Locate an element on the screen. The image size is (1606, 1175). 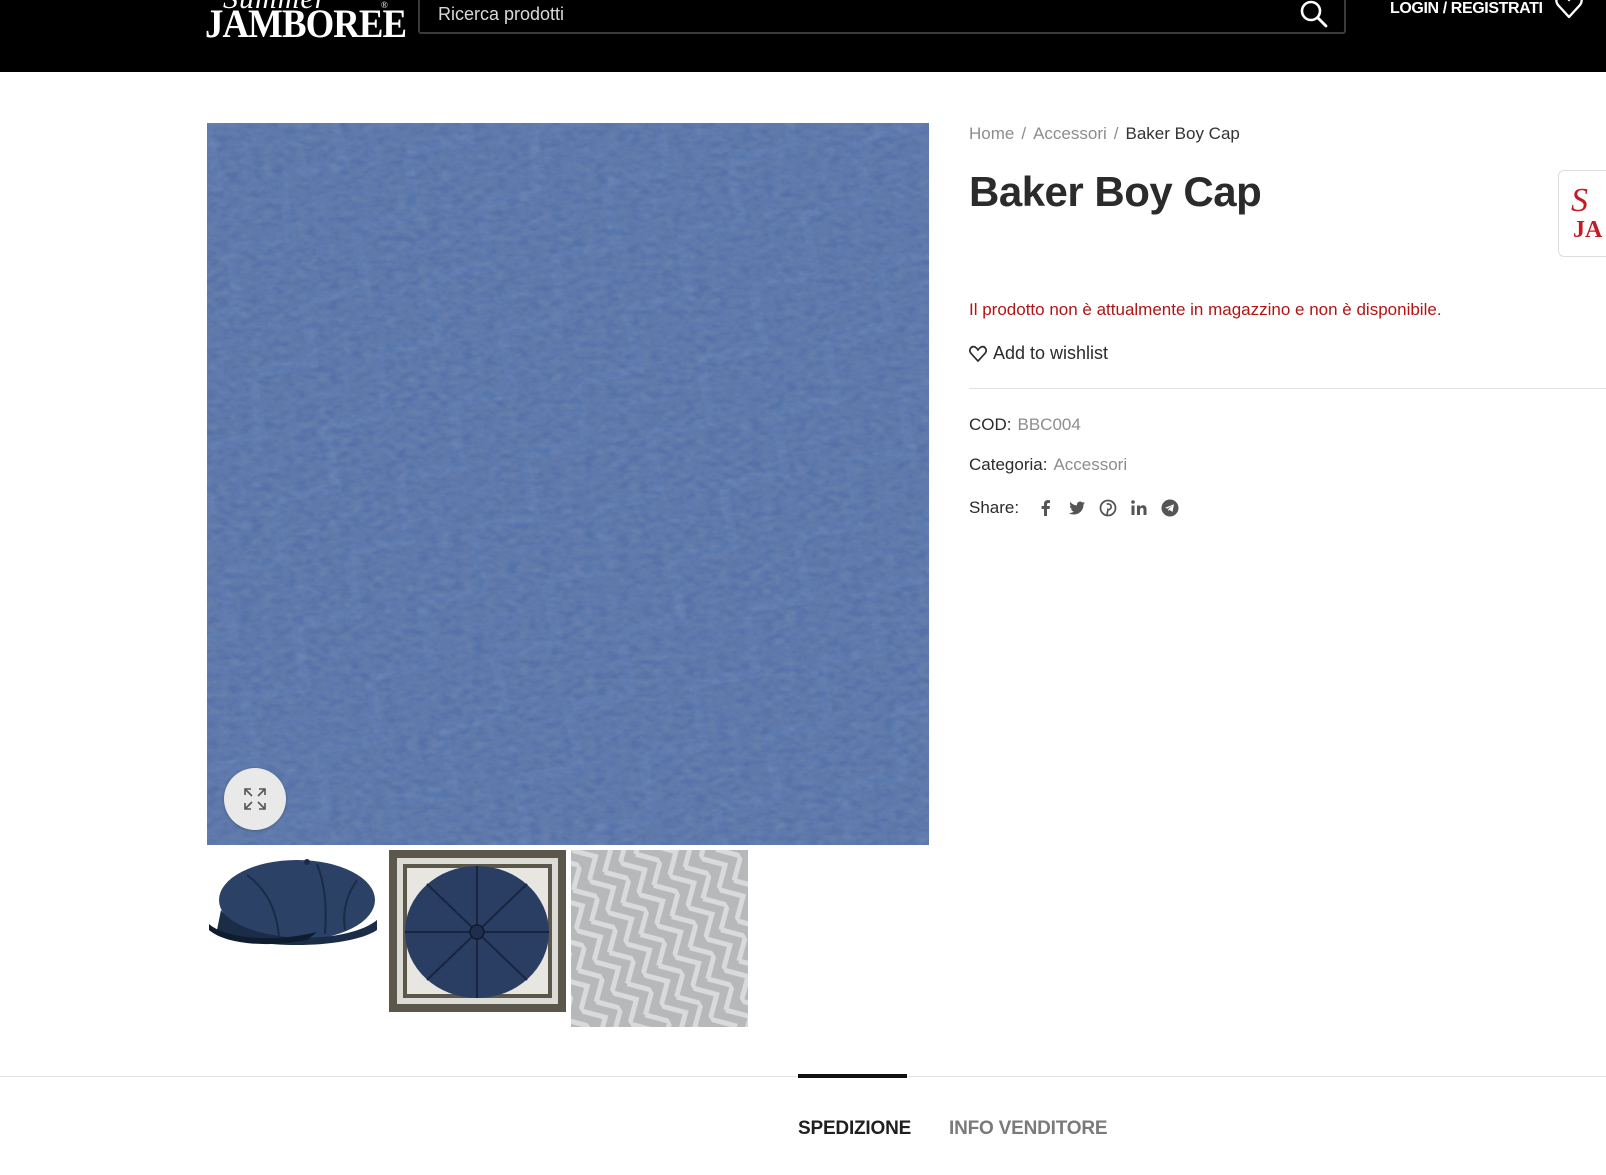
category-link: Accessori is located at coordinates (1090, 464).